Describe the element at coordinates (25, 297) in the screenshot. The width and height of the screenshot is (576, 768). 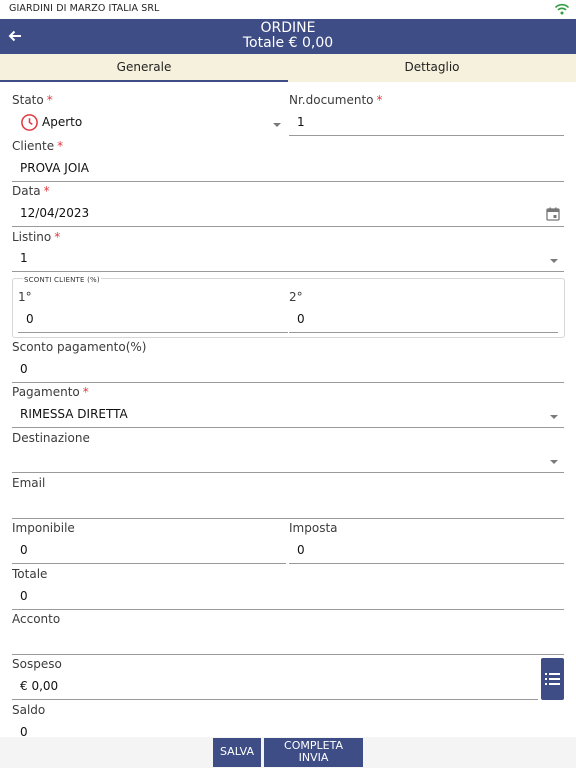
I see `sconto-1-label: 1°` at that location.